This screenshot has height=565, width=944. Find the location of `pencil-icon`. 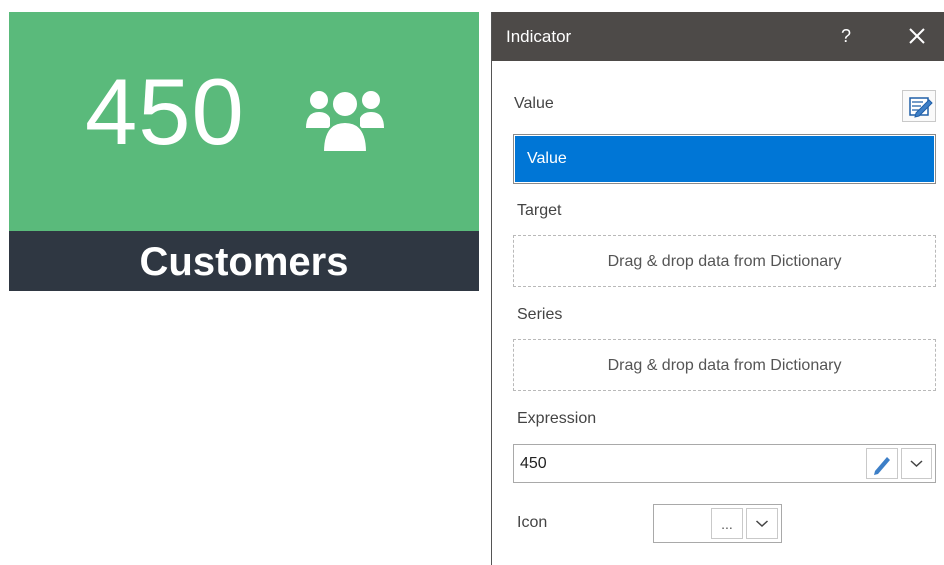

pencil-icon is located at coordinates (882, 466).